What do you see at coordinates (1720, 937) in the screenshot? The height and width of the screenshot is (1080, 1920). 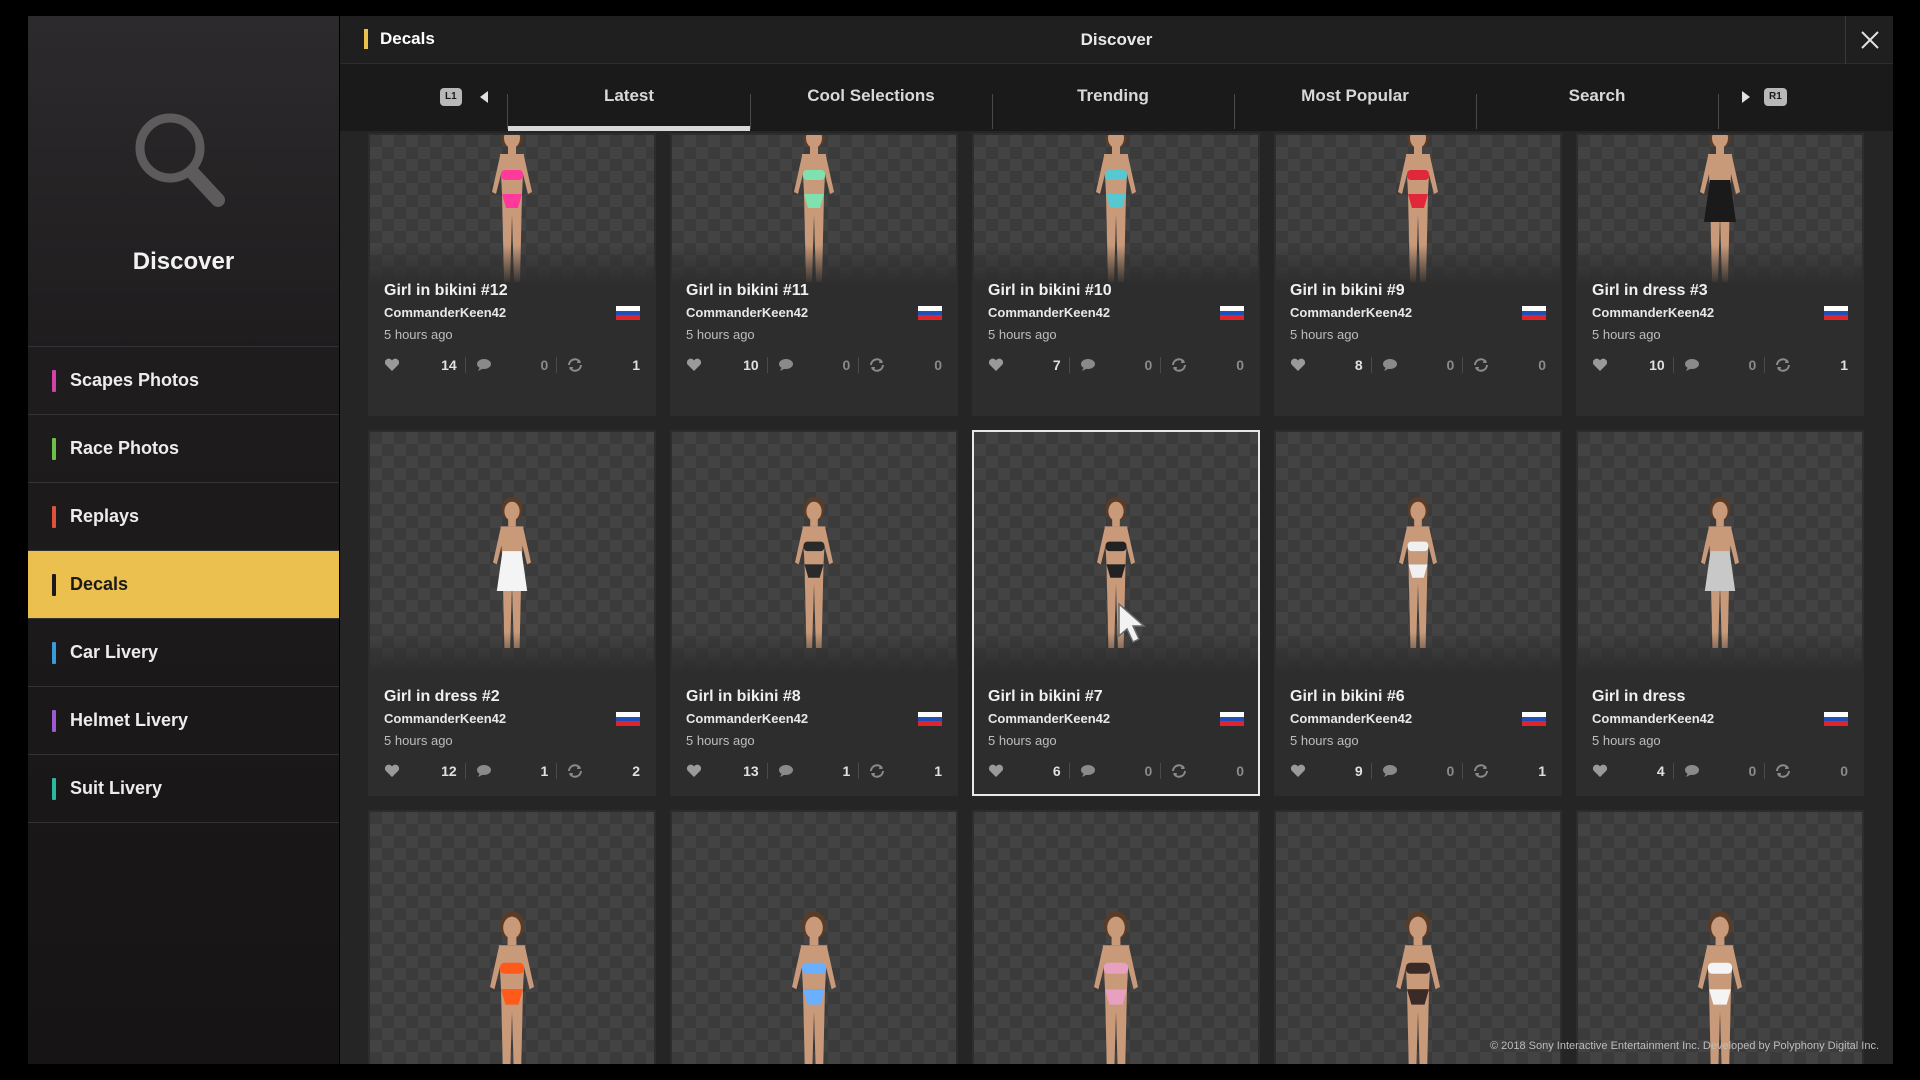 I see `decal-card: Girl in bikini #1` at bounding box center [1720, 937].